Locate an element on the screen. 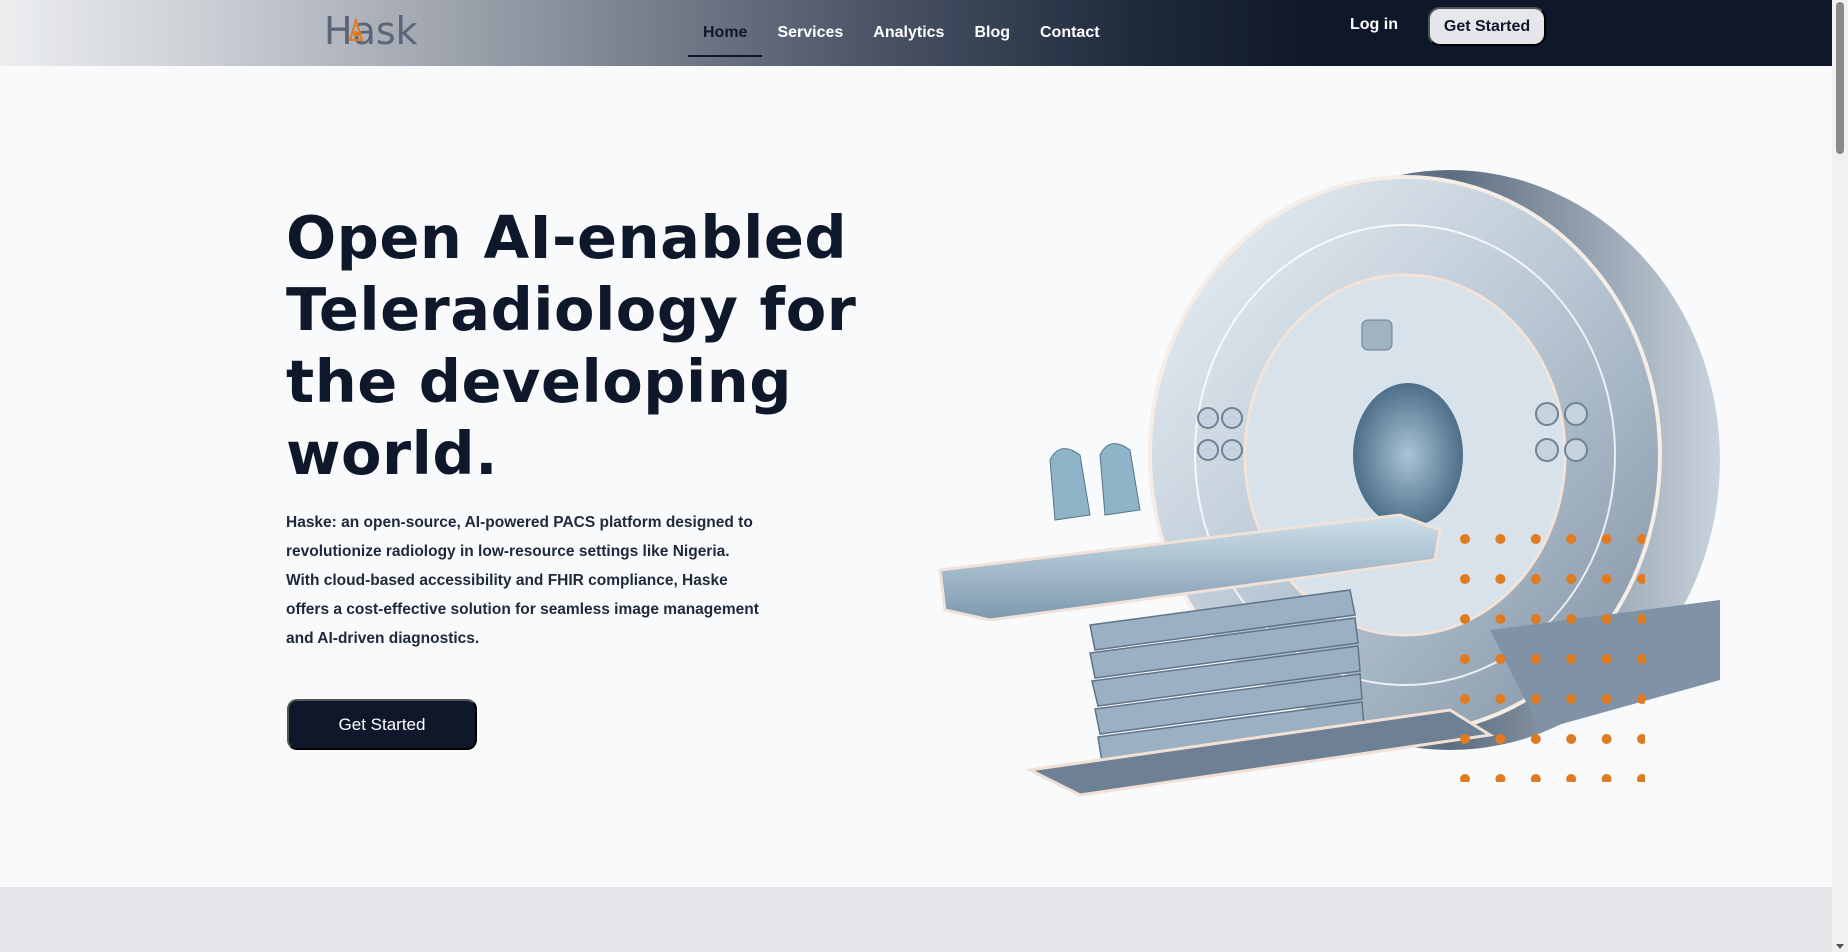 The height and width of the screenshot is (952, 1848). nav-services: Services is located at coordinates (810, 33).